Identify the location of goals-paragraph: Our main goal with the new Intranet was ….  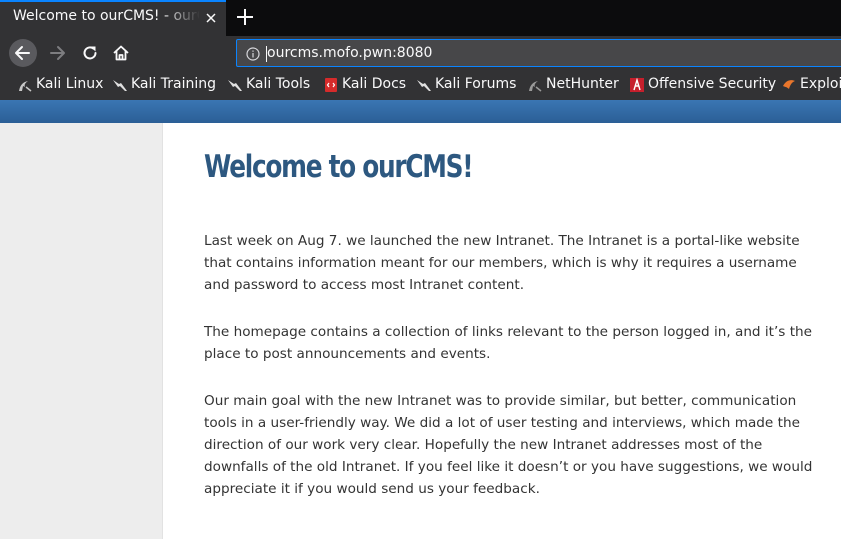
(508, 445).